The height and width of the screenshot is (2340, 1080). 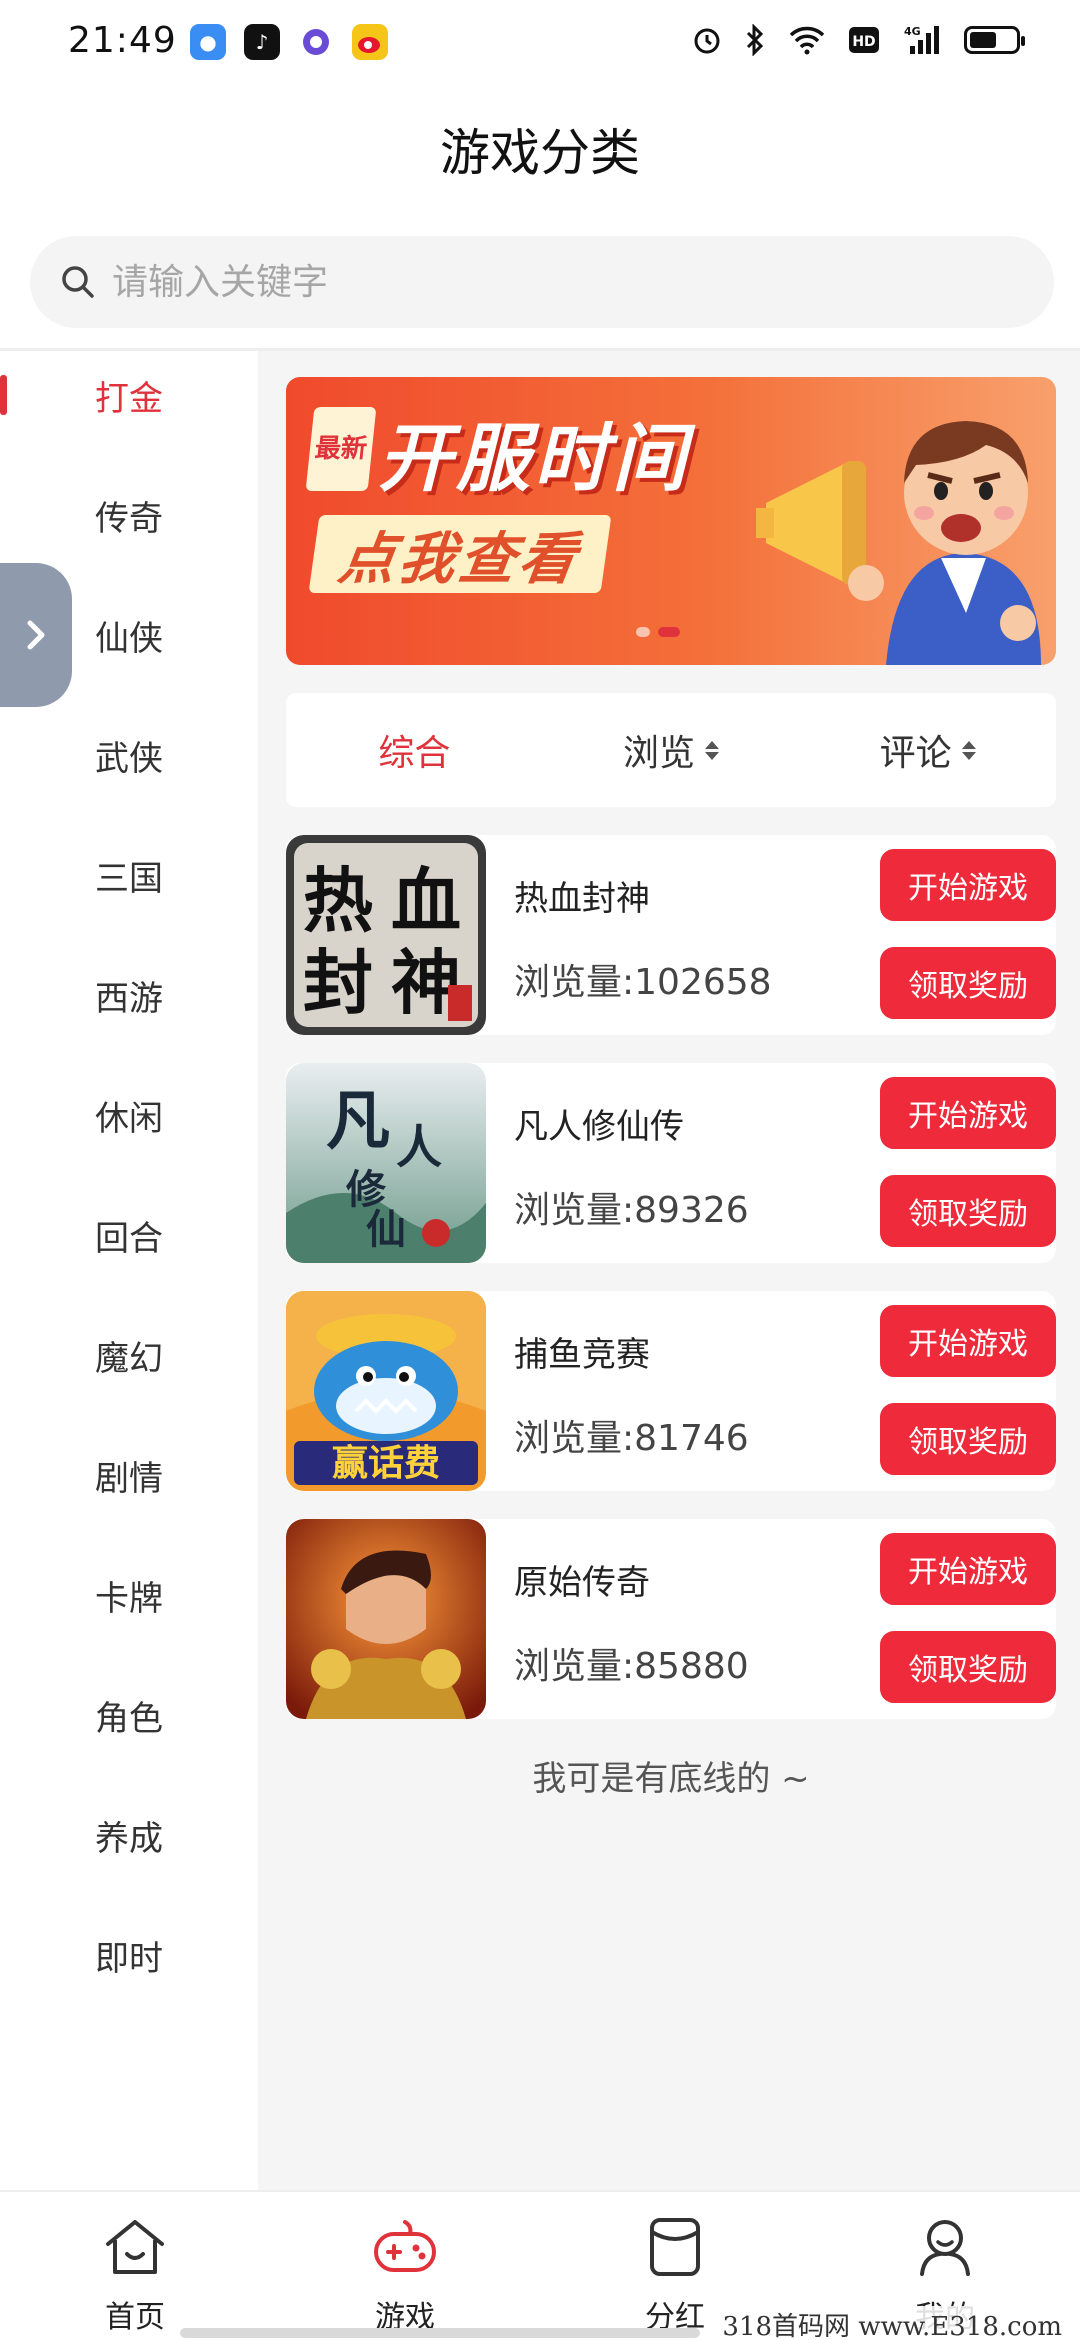 I want to click on game-name: 热血封神, so click(x=582, y=899).